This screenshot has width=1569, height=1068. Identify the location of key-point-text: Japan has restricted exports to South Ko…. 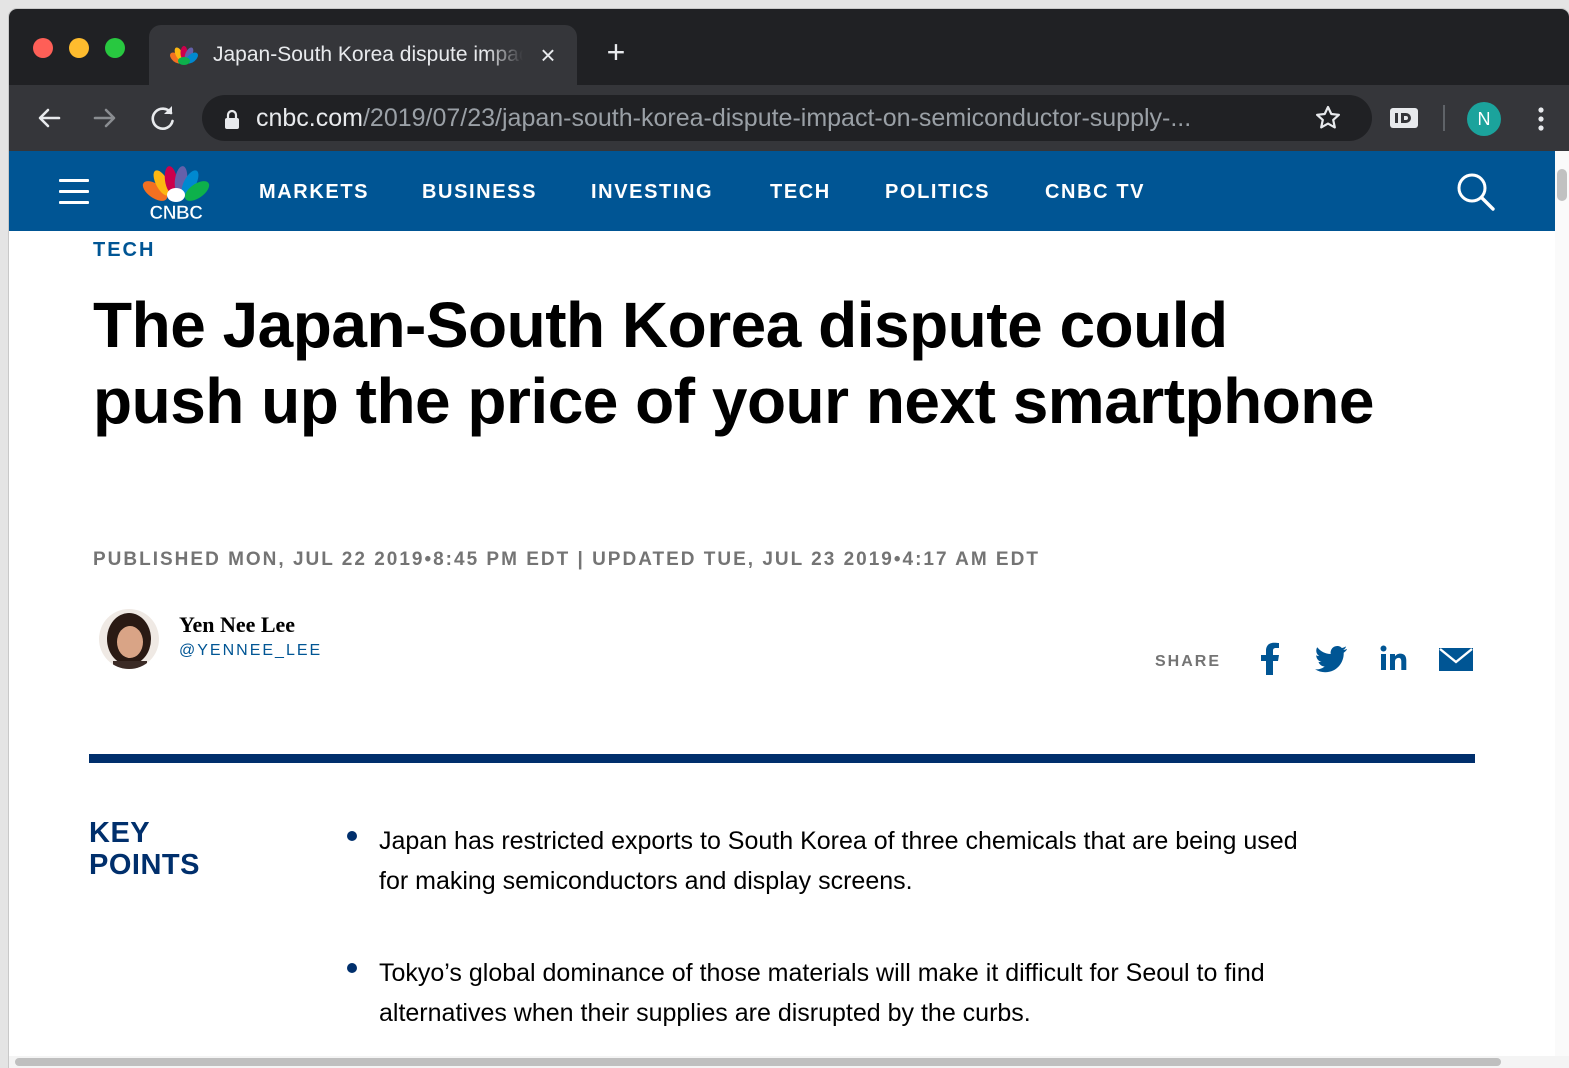
(838, 861).